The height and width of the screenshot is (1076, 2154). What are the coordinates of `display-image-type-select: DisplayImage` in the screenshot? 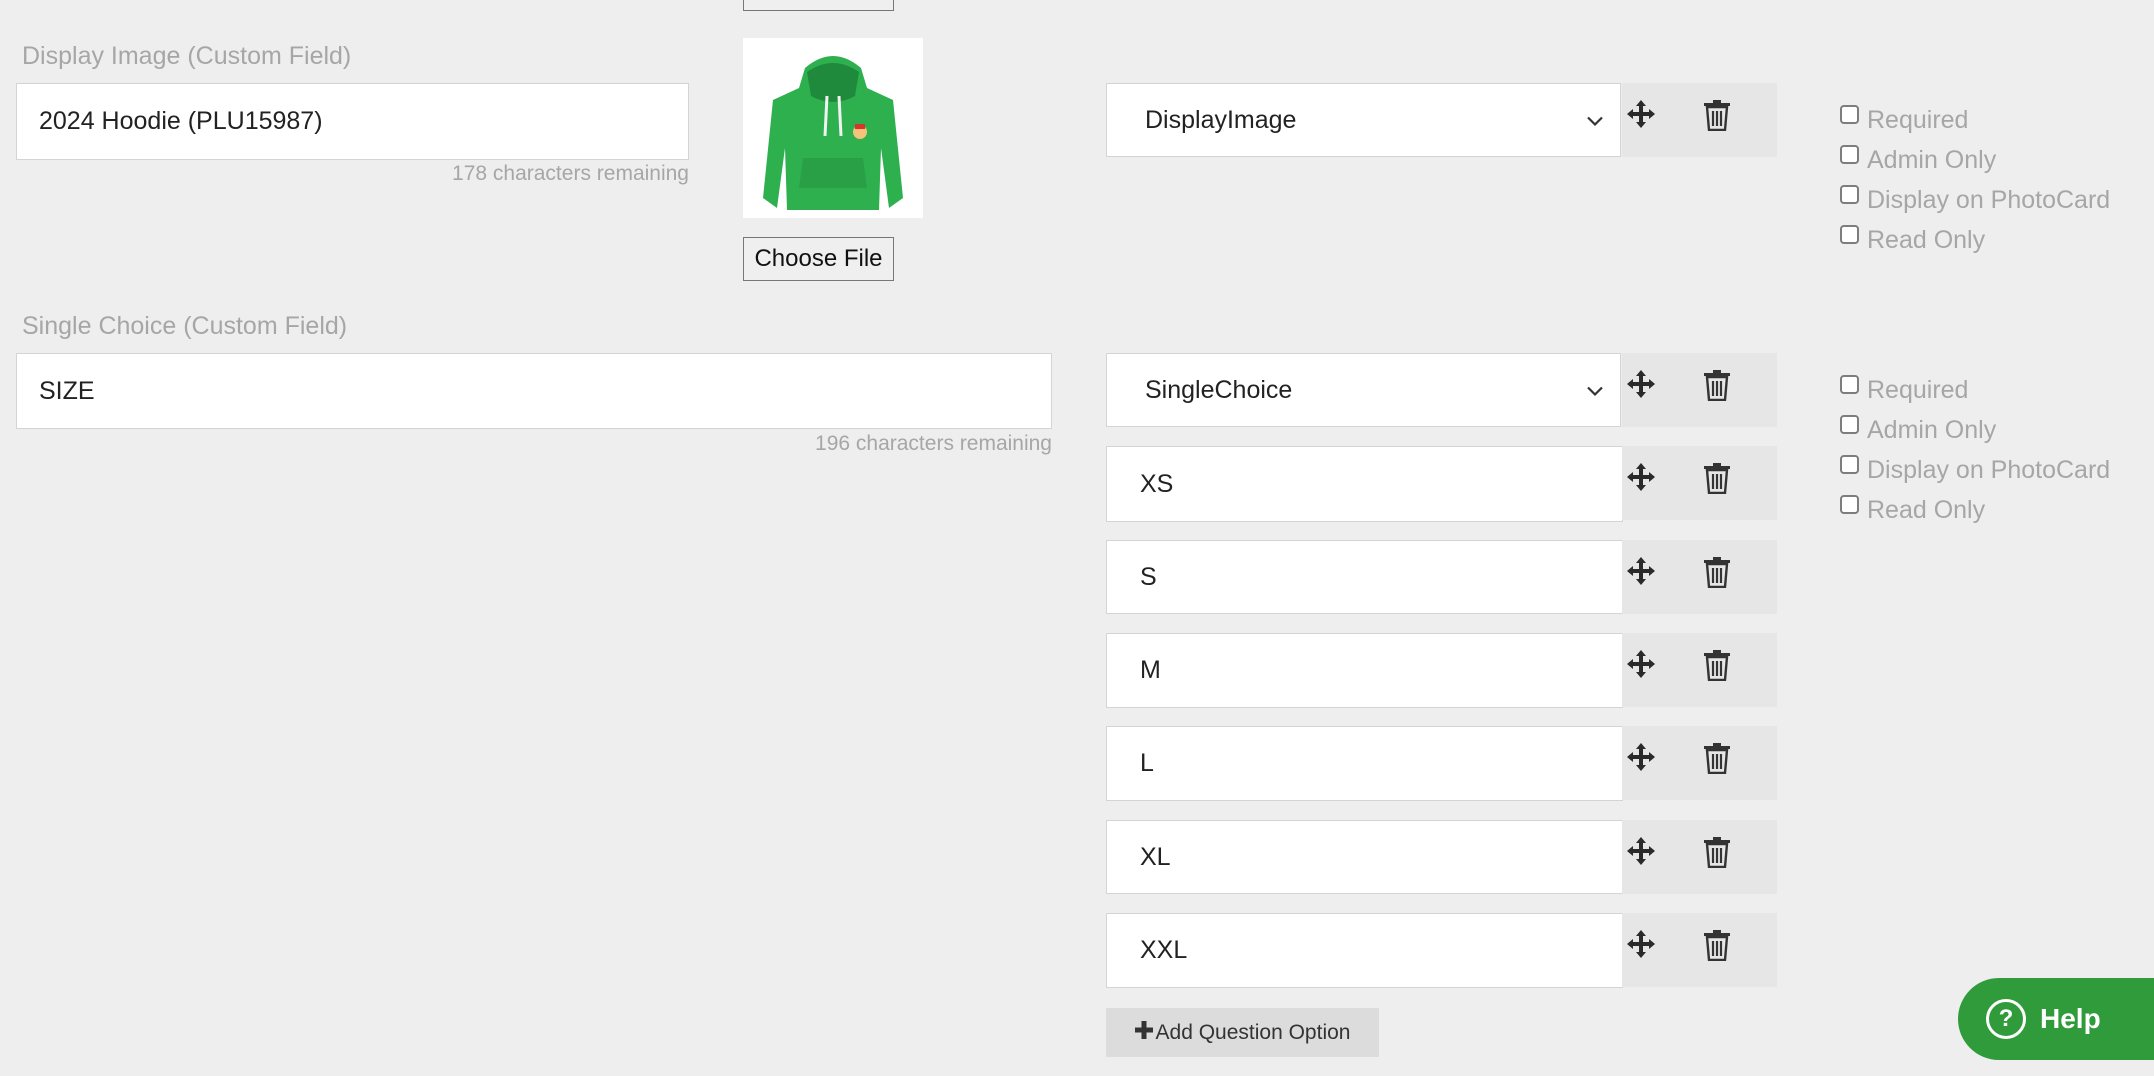 It's located at (1363, 120).